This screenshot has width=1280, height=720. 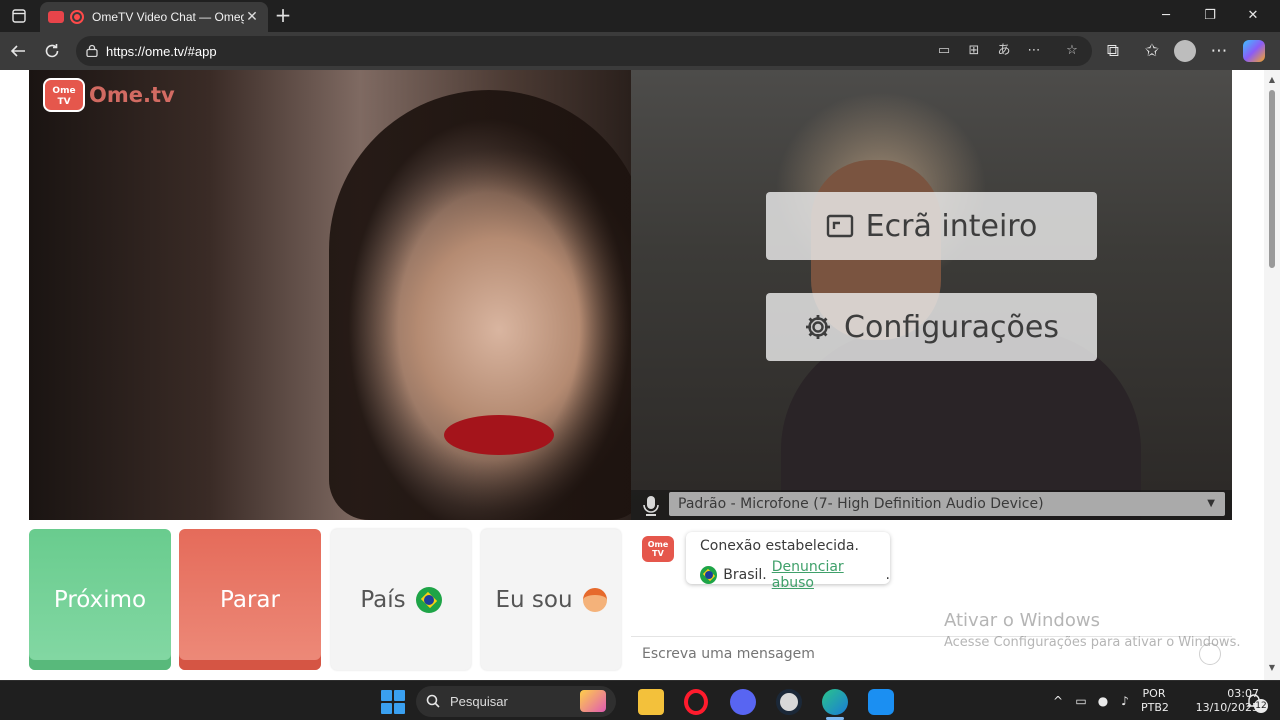 What do you see at coordinates (1155, 707) in the screenshot?
I see `keyboard-layout: PTB2` at bounding box center [1155, 707].